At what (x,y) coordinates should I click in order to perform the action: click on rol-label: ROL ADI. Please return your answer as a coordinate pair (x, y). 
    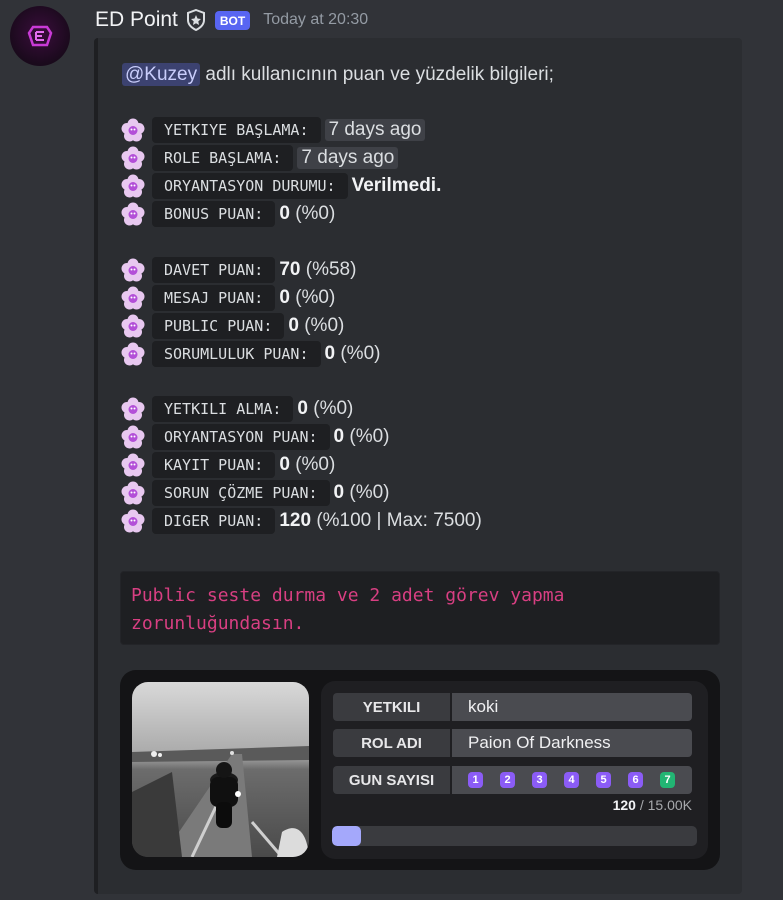
    Looking at the image, I should click on (391, 743).